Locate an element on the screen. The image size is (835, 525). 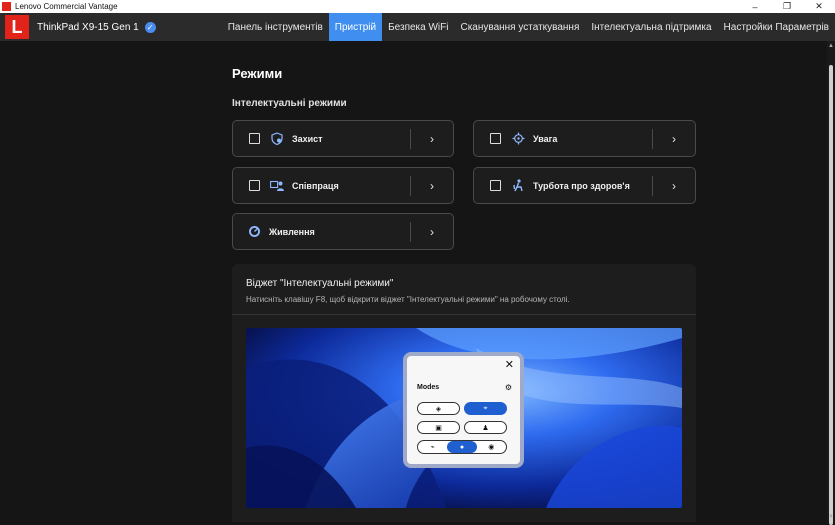
scroll-up-arrow-icon: ▲ is located at coordinates (831, 46).